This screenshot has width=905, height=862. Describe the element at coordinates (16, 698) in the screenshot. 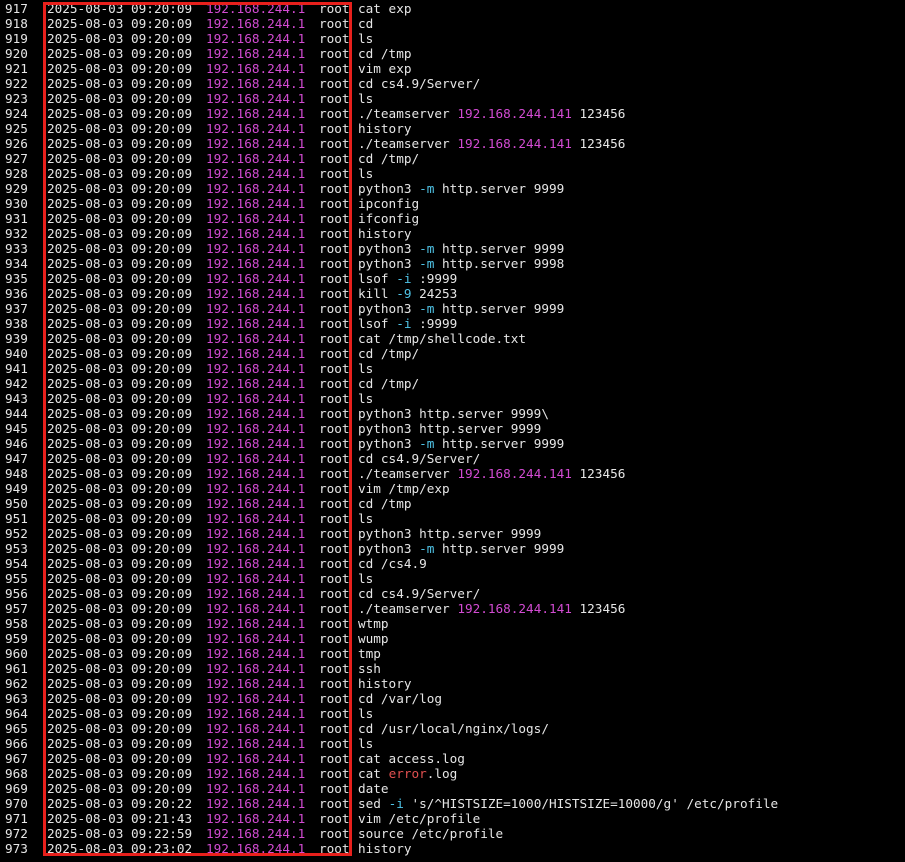

I see `line-number: 963` at that location.